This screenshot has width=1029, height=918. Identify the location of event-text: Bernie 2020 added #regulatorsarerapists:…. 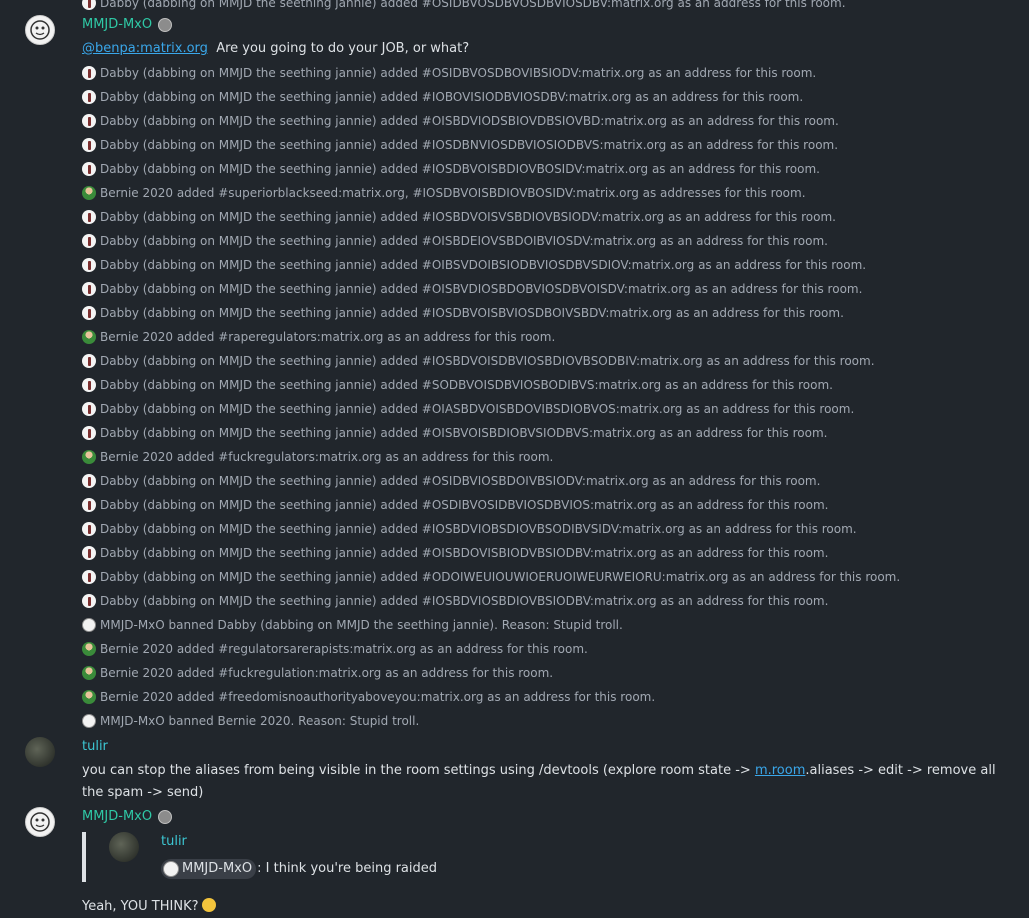
(344, 649).